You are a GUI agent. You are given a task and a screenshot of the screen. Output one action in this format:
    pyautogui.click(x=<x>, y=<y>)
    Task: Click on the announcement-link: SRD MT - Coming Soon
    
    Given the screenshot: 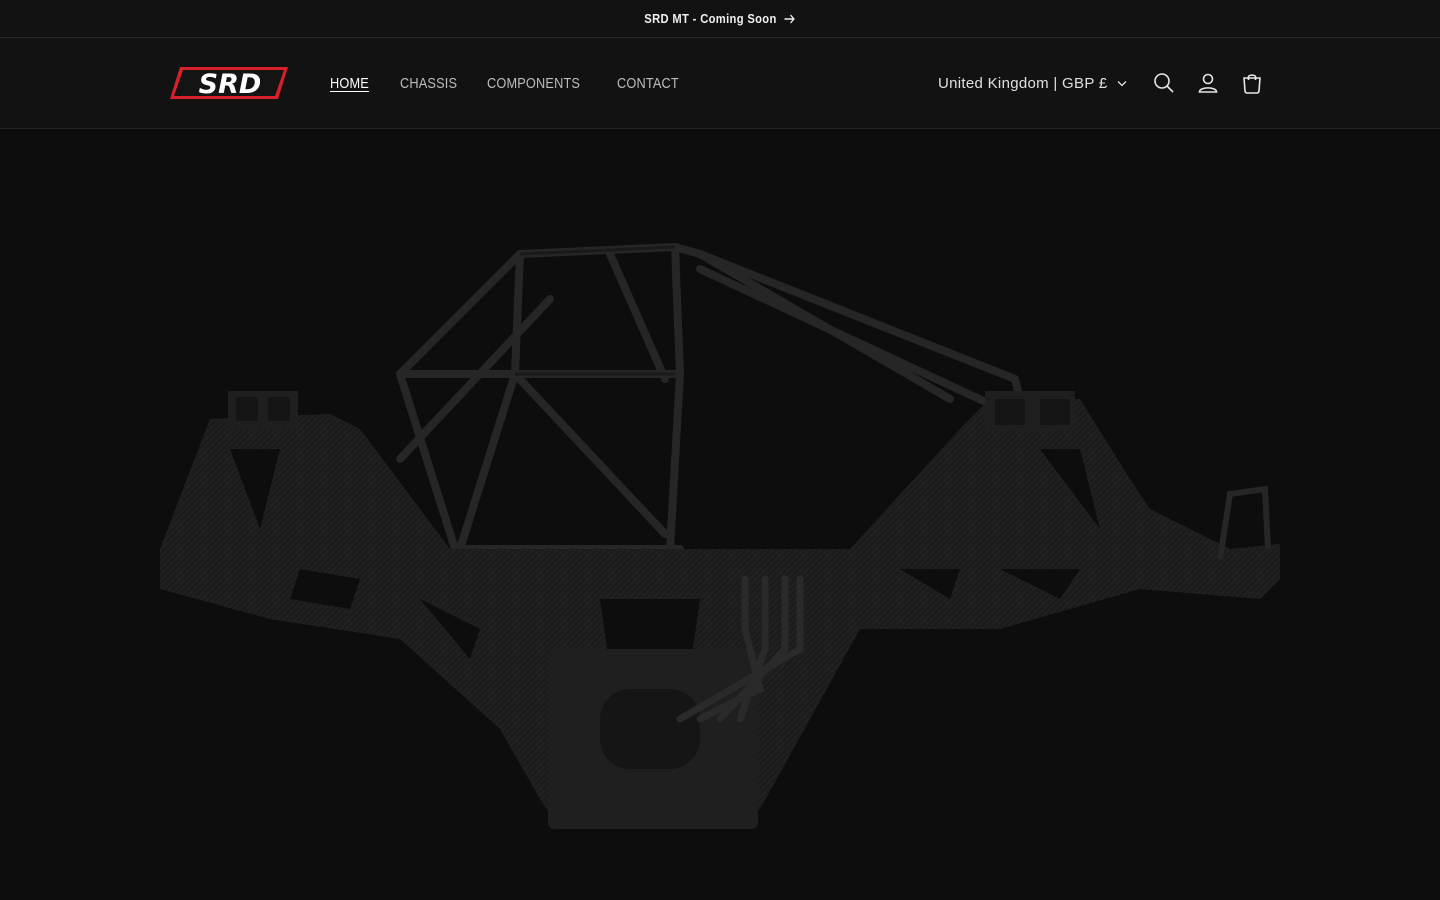 What is the action you would take?
    pyautogui.click(x=719, y=18)
    